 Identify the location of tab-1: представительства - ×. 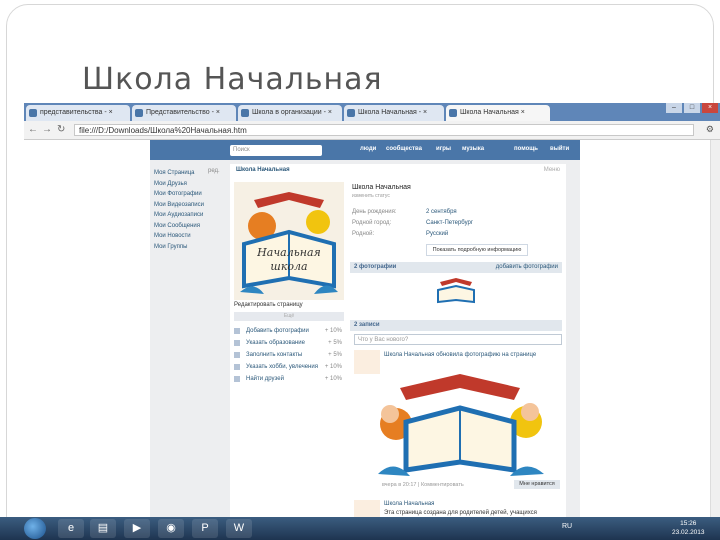
(78, 113).